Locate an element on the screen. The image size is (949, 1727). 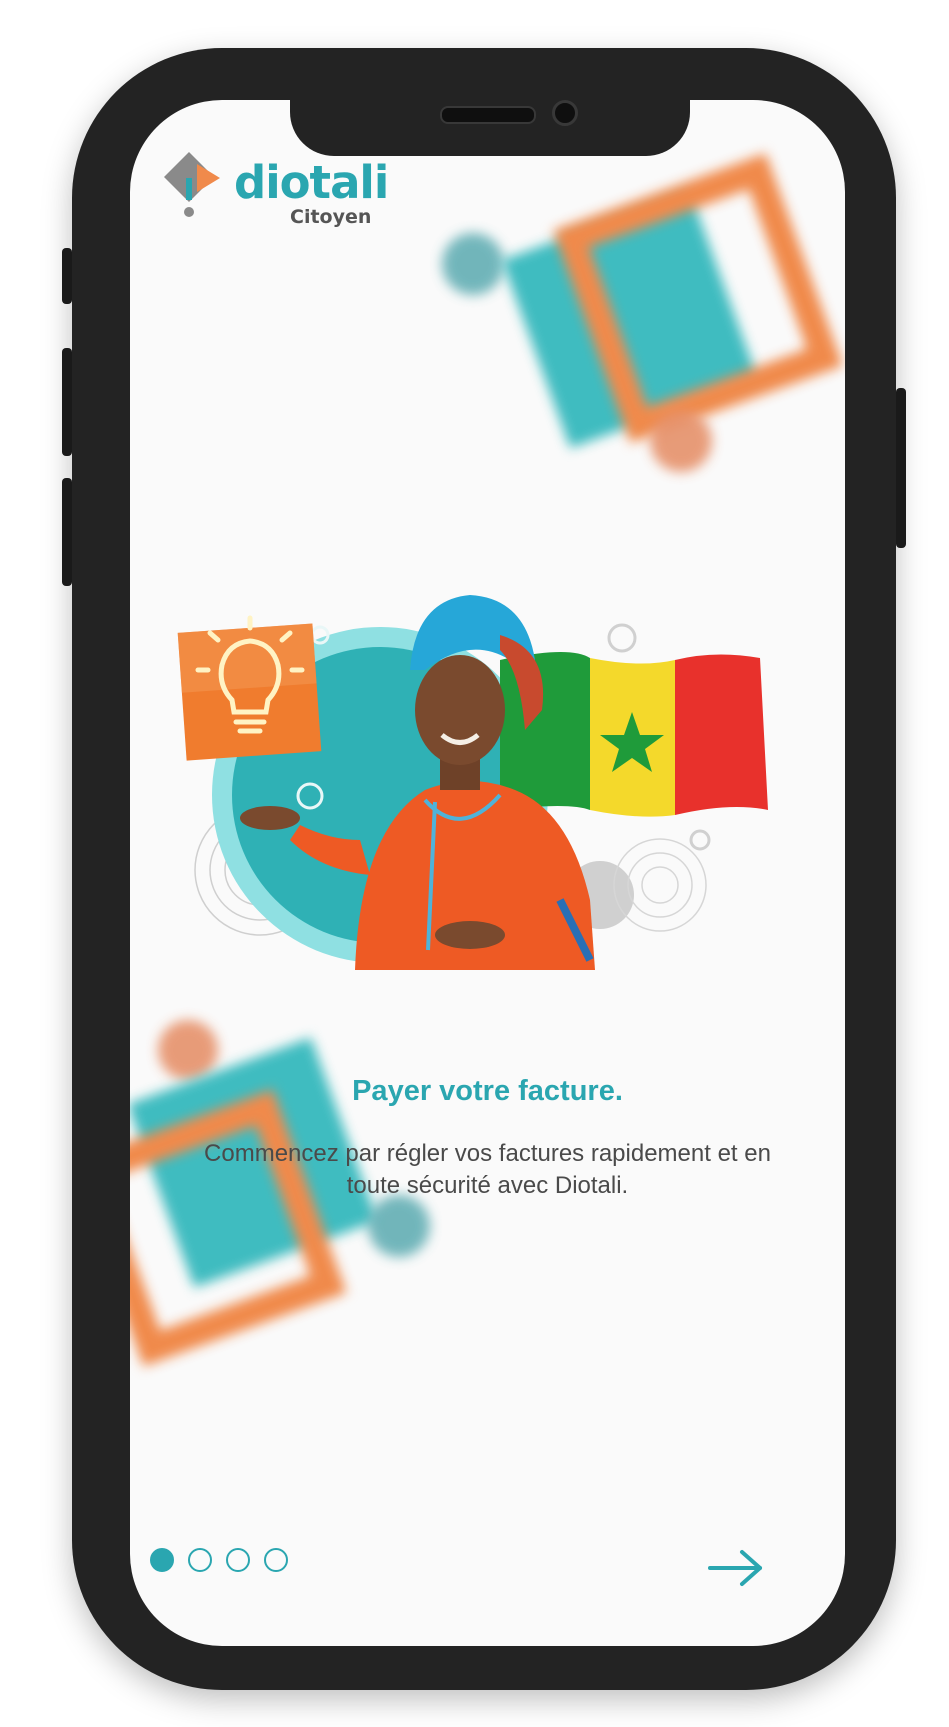
next-button is located at coordinates (736, 1568).